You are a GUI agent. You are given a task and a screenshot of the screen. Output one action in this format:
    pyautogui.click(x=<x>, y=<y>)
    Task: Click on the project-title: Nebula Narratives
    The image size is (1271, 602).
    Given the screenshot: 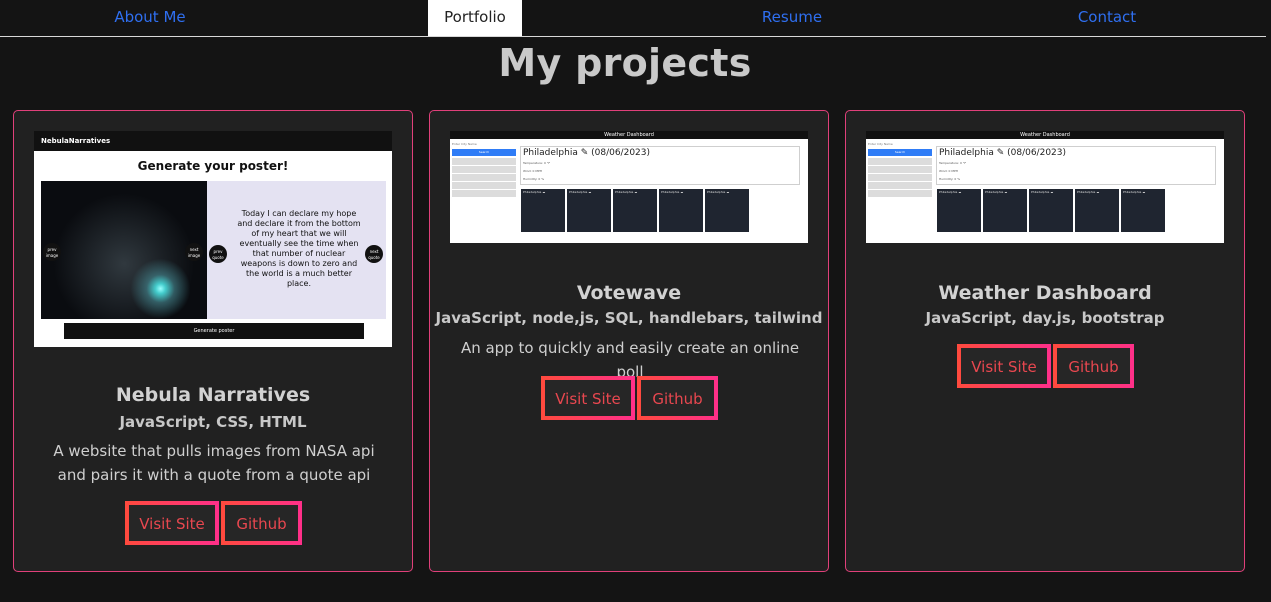 What is the action you would take?
    pyautogui.click(x=213, y=395)
    